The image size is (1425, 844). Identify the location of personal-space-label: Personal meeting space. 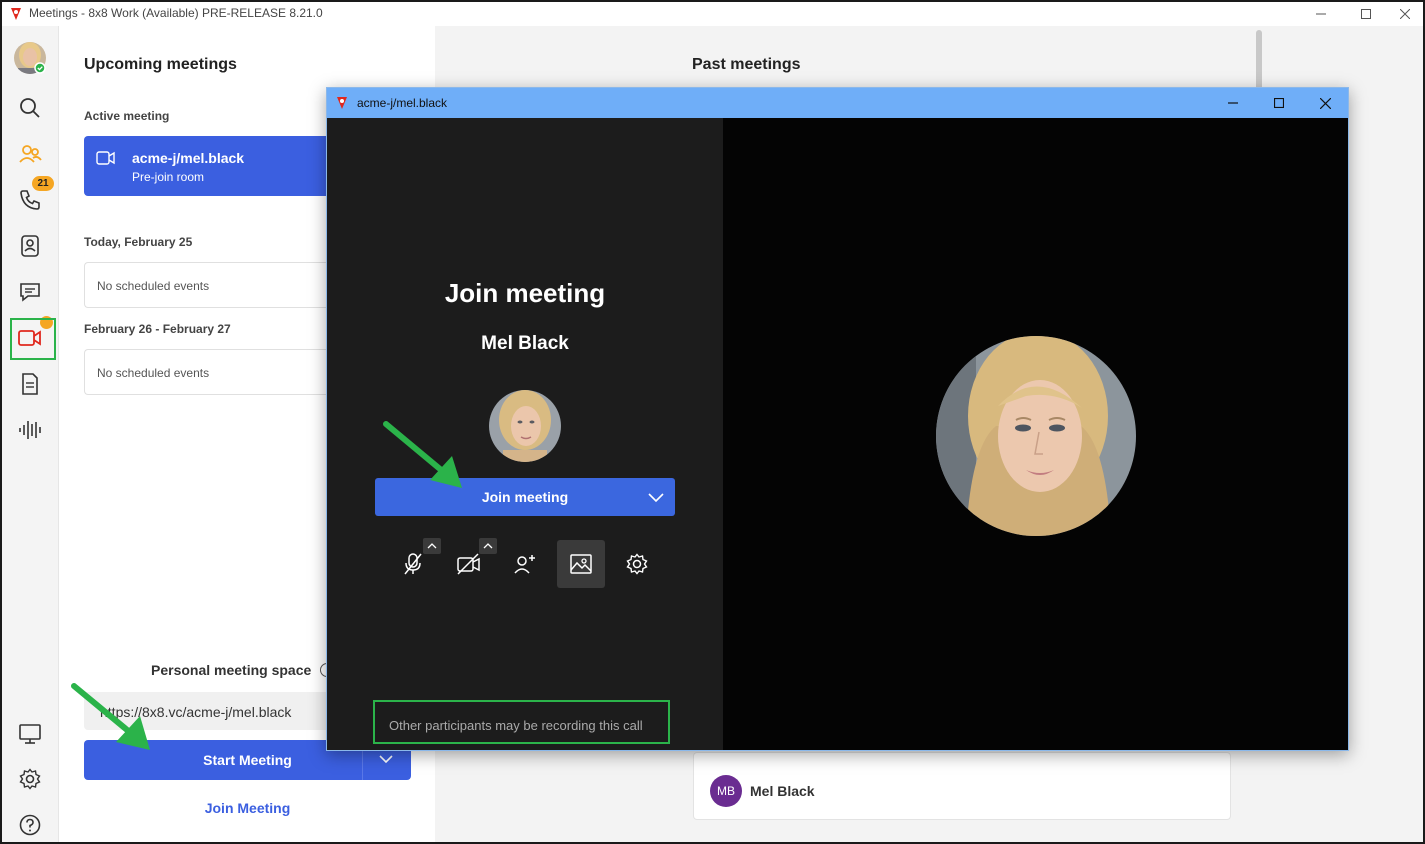
(231, 670).